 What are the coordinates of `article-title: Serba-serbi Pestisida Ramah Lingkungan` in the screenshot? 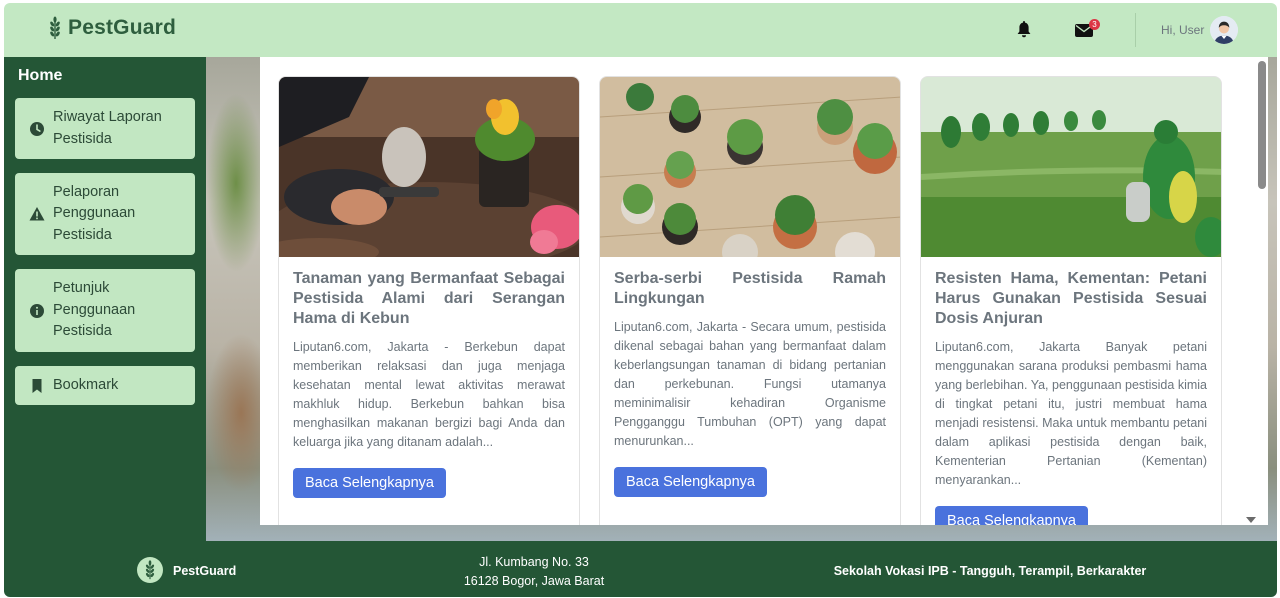 It's located at (750, 289).